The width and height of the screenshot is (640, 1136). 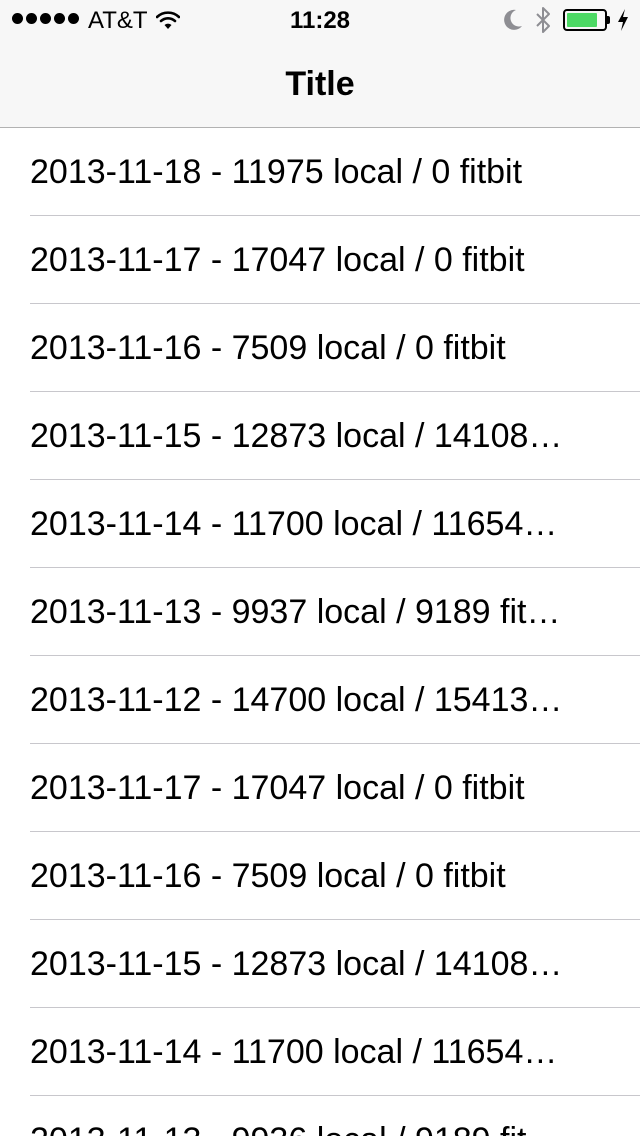 What do you see at coordinates (320, 84) in the screenshot?
I see `page-title: Title` at bounding box center [320, 84].